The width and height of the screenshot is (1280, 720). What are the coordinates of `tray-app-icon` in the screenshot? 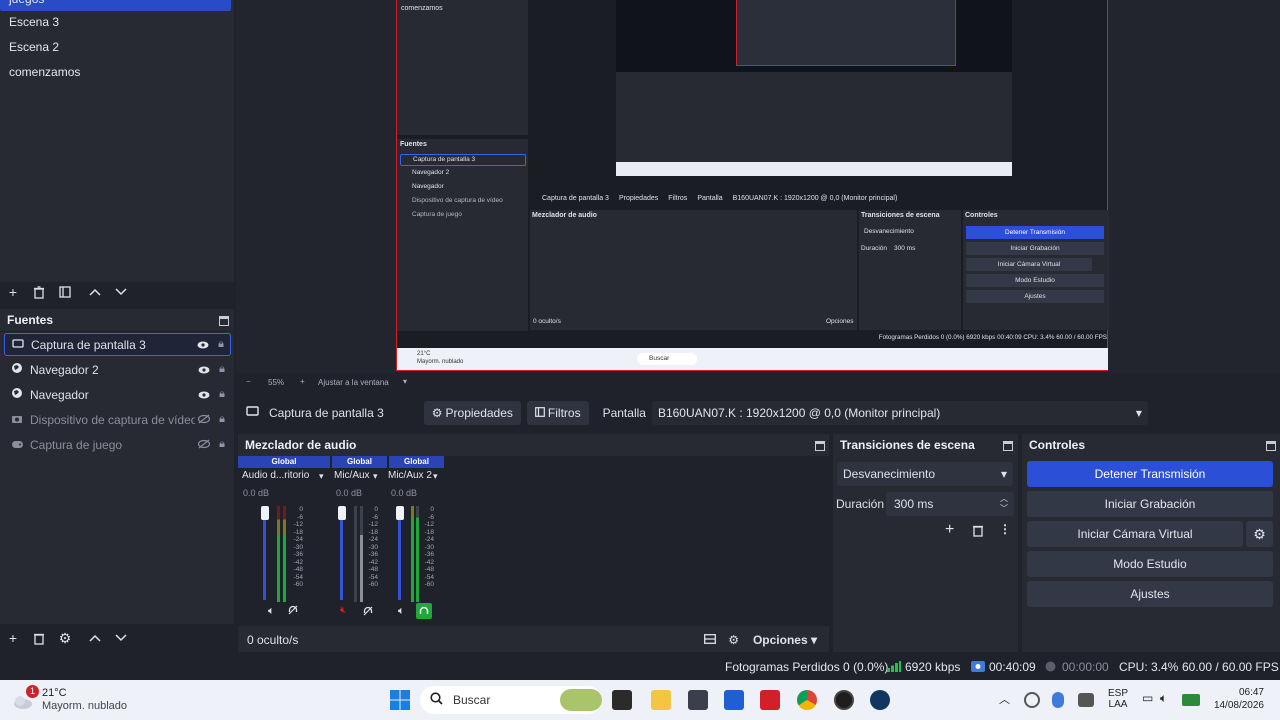 It's located at (1032, 700).